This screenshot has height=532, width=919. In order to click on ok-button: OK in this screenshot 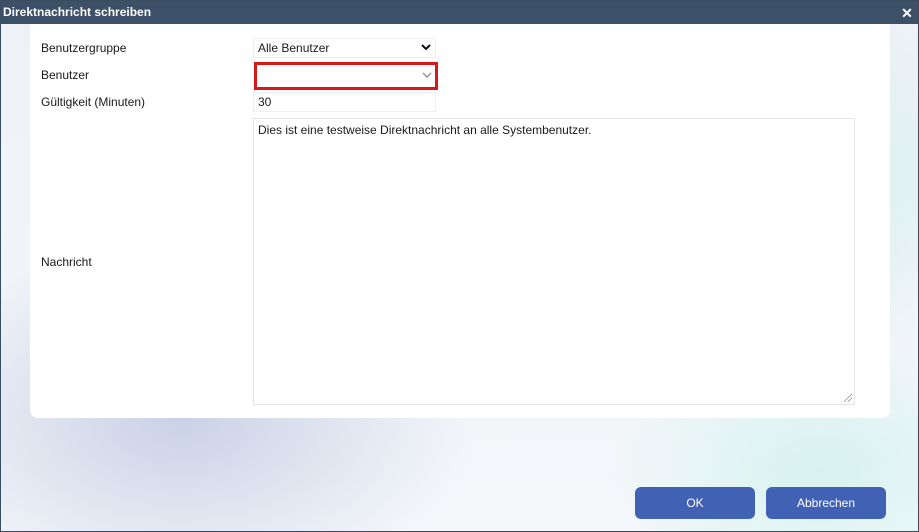, I will do `click(695, 503)`.